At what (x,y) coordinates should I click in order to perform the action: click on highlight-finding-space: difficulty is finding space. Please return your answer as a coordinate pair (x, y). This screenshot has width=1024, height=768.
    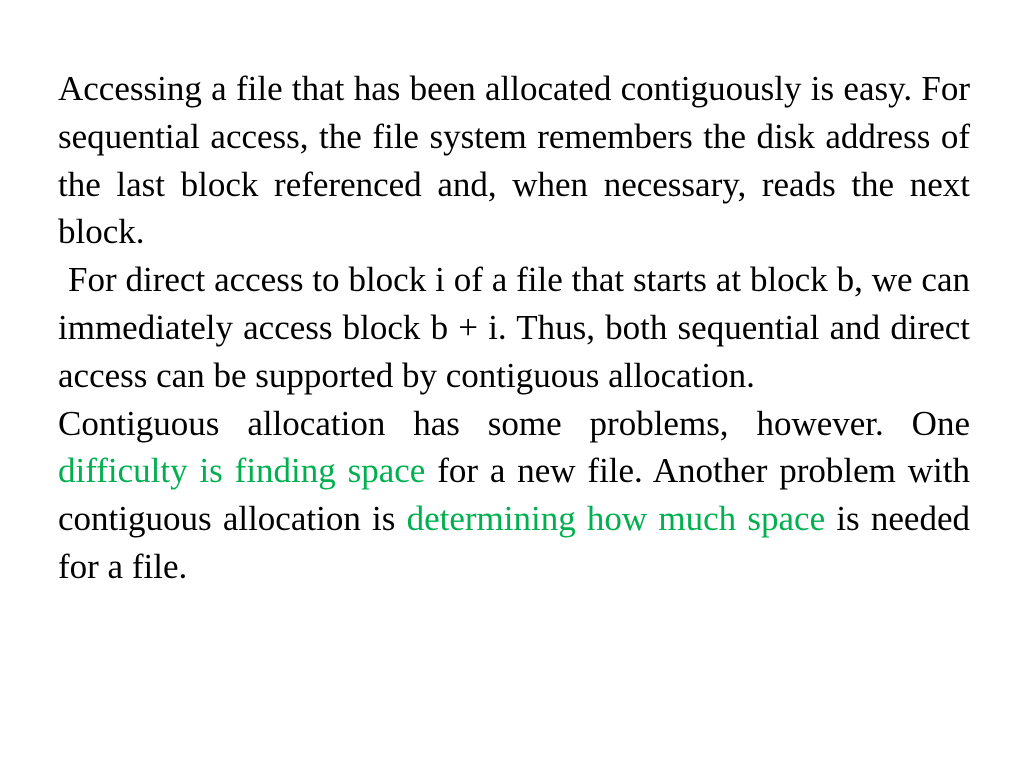
    Looking at the image, I should click on (242, 471).